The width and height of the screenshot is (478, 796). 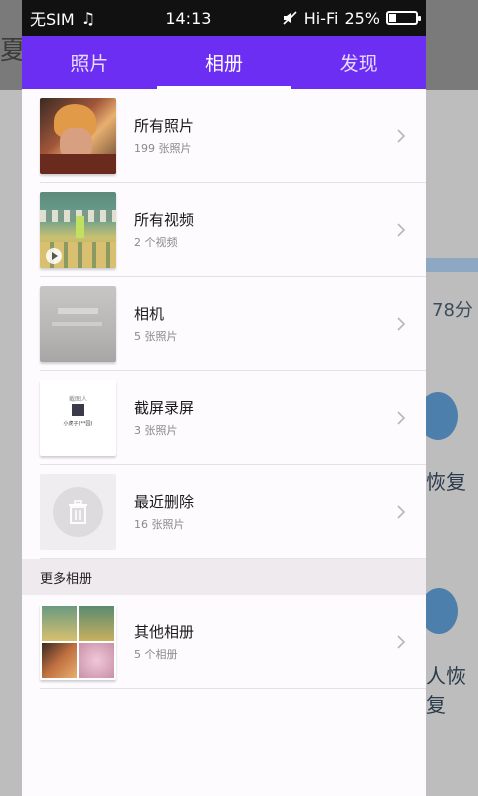 What do you see at coordinates (446, 482) in the screenshot?
I see `background-recover: 恢复` at bounding box center [446, 482].